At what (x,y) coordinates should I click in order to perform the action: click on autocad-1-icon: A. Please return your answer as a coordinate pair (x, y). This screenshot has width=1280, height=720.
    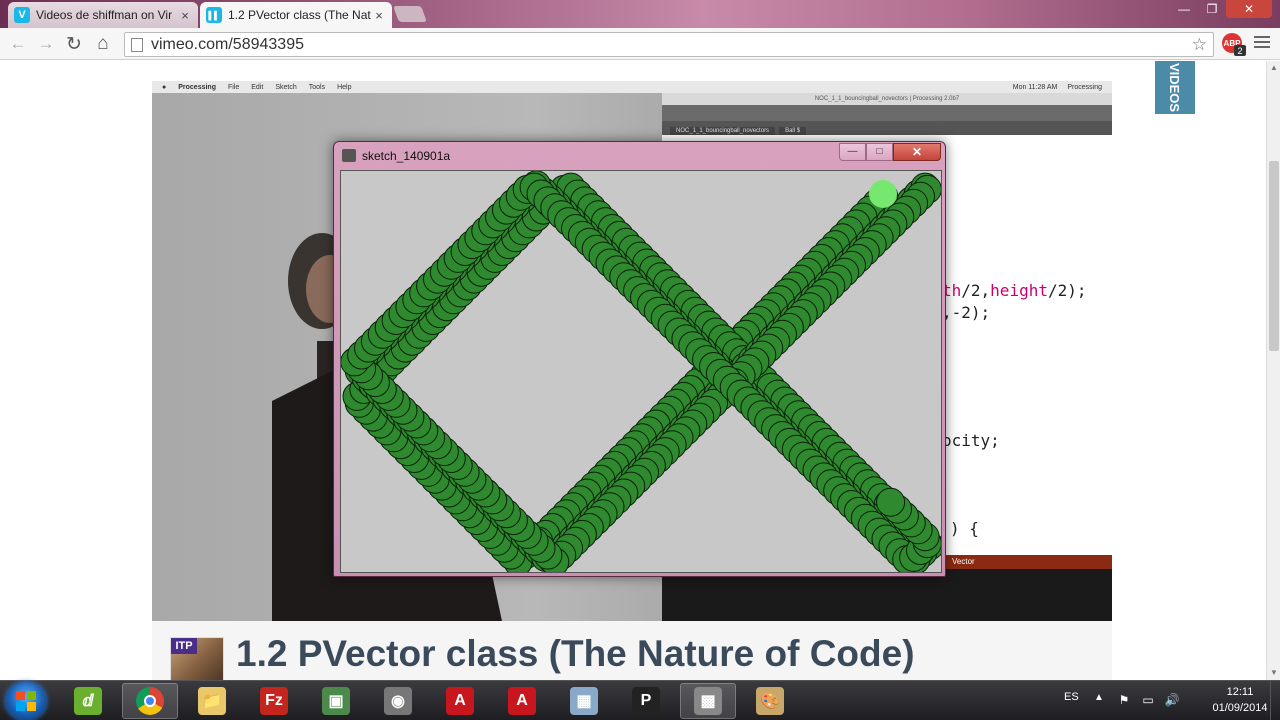
    Looking at the image, I should click on (460, 701).